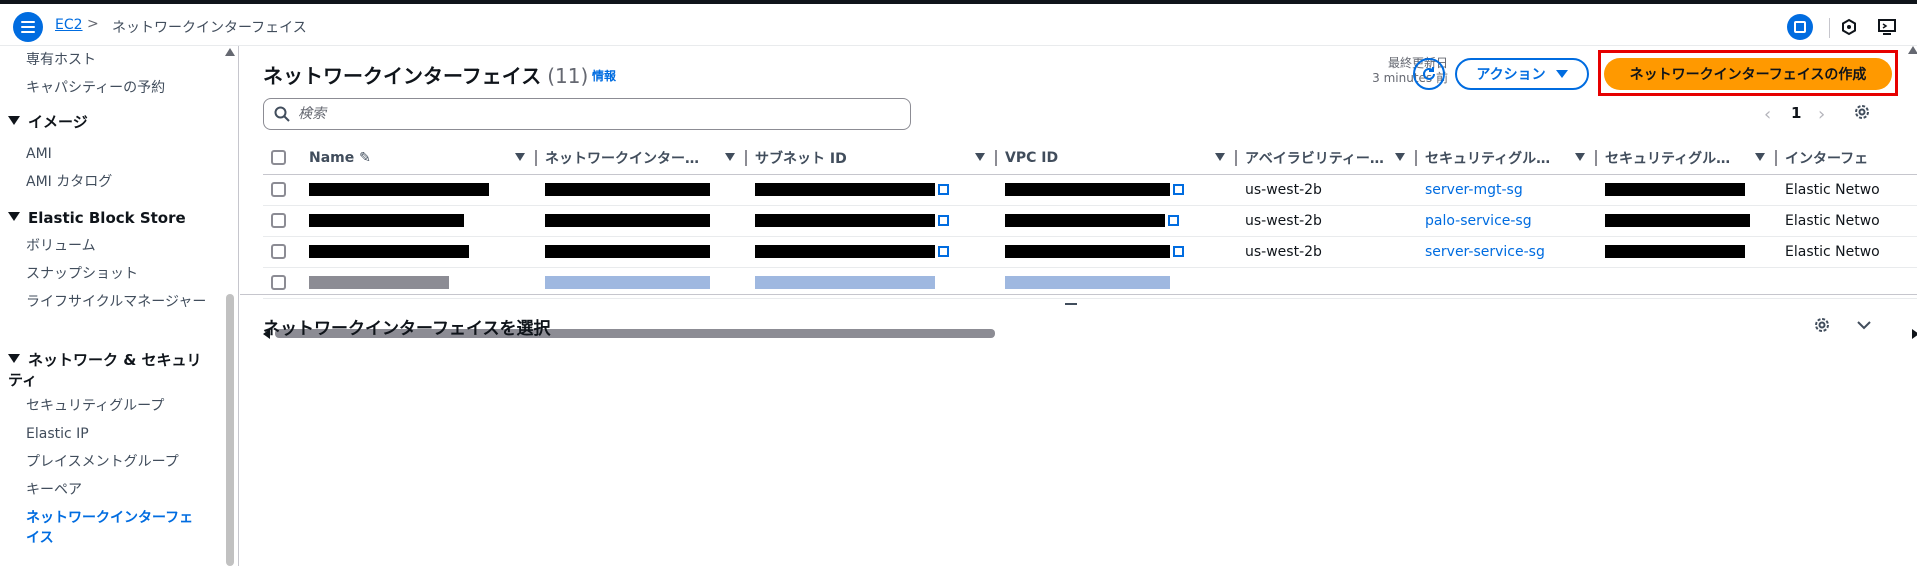 This screenshot has width=1917, height=566. Describe the element at coordinates (1117, 158) in the screenshot. I see `column-header-vpc-id: VPC ID` at that location.